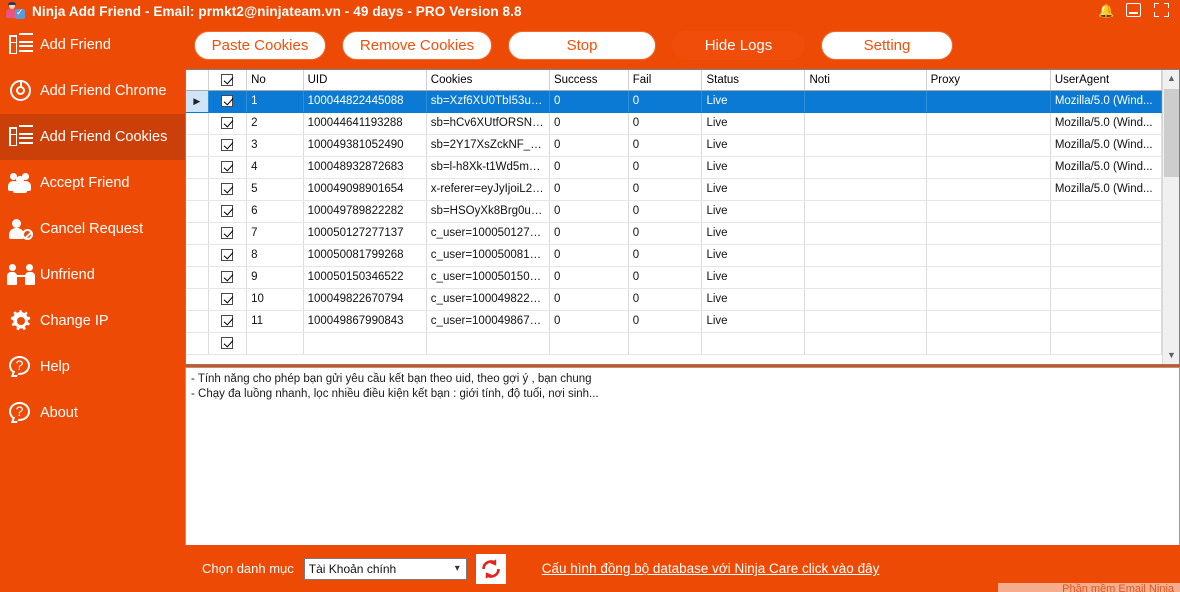 This screenshot has height=592, width=1180. Describe the element at coordinates (21, 183) in the screenshot. I see `group-icon` at that location.